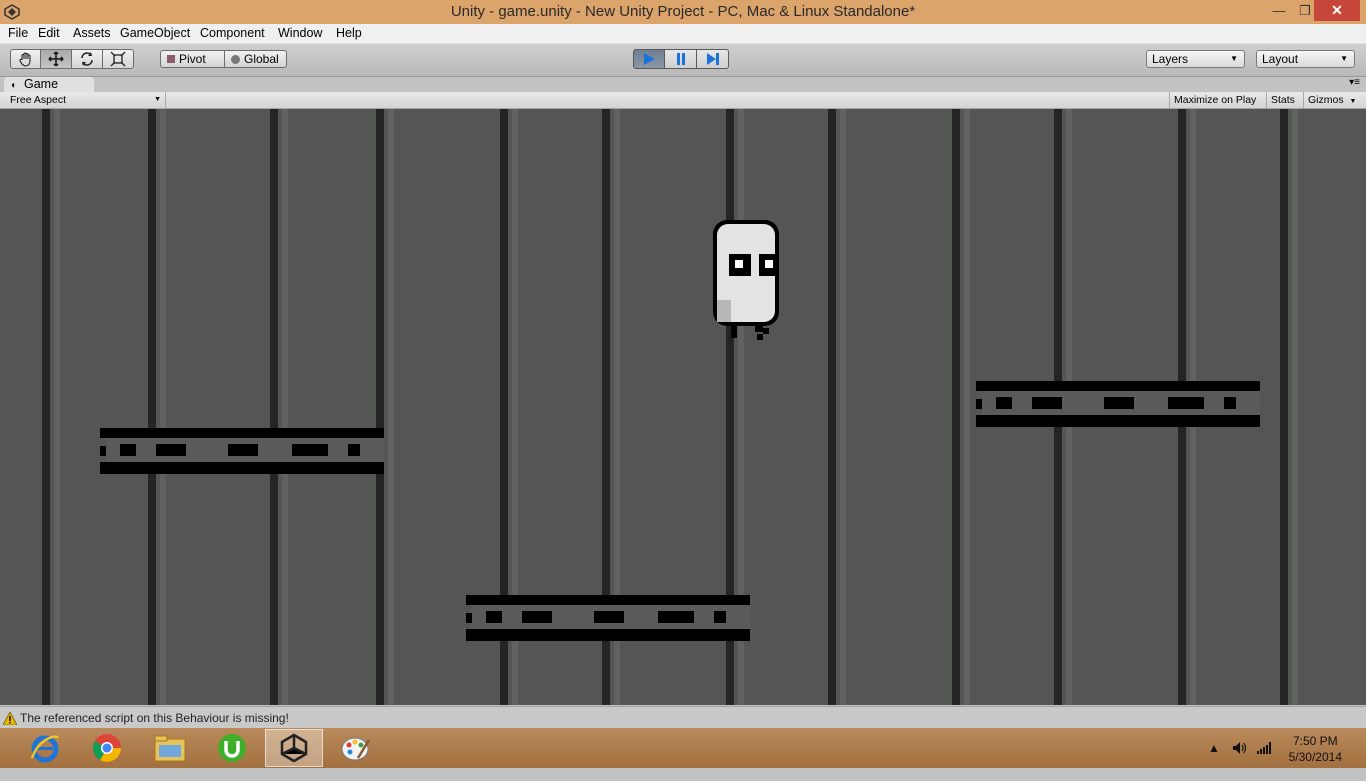 This screenshot has width=1366, height=781. I want to click on taskbar-internet-explorer, so click(45, 748).